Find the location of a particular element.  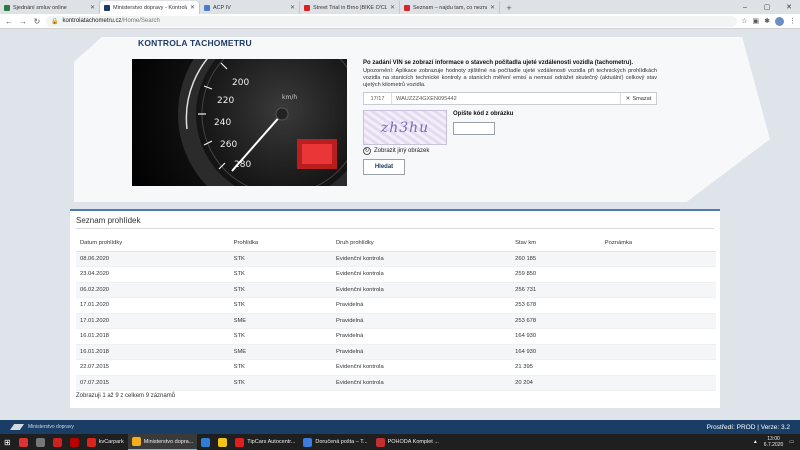

close-window-button: ✕ is located at coordinates (789, 7).